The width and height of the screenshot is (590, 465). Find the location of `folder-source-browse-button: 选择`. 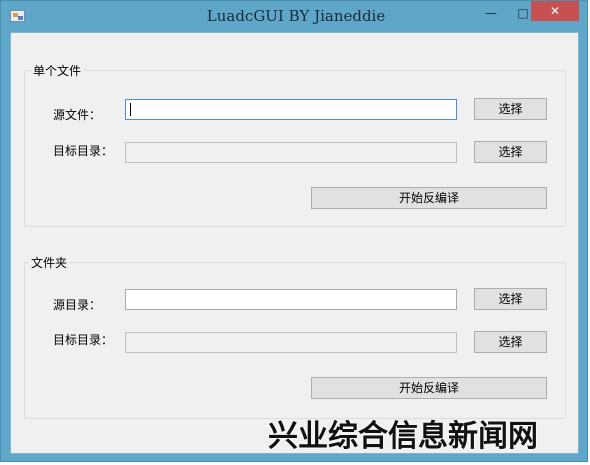

folder-source-browse-button: 选择 is located at coordinates (510, 299).